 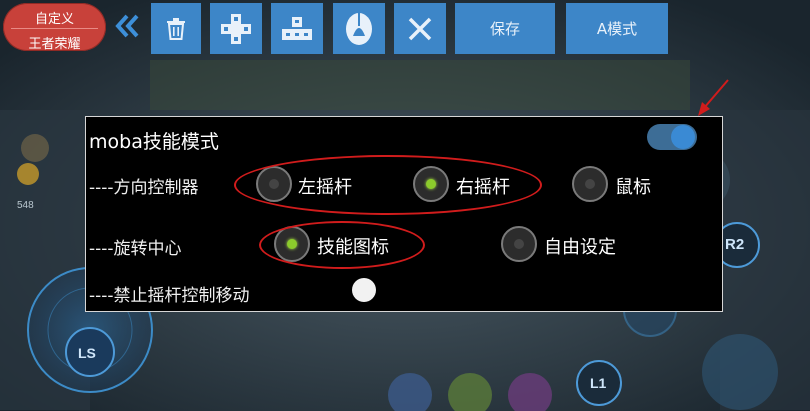 I want to click on radio-free-setting-label: 自由设定, so click(x=580, y=246).